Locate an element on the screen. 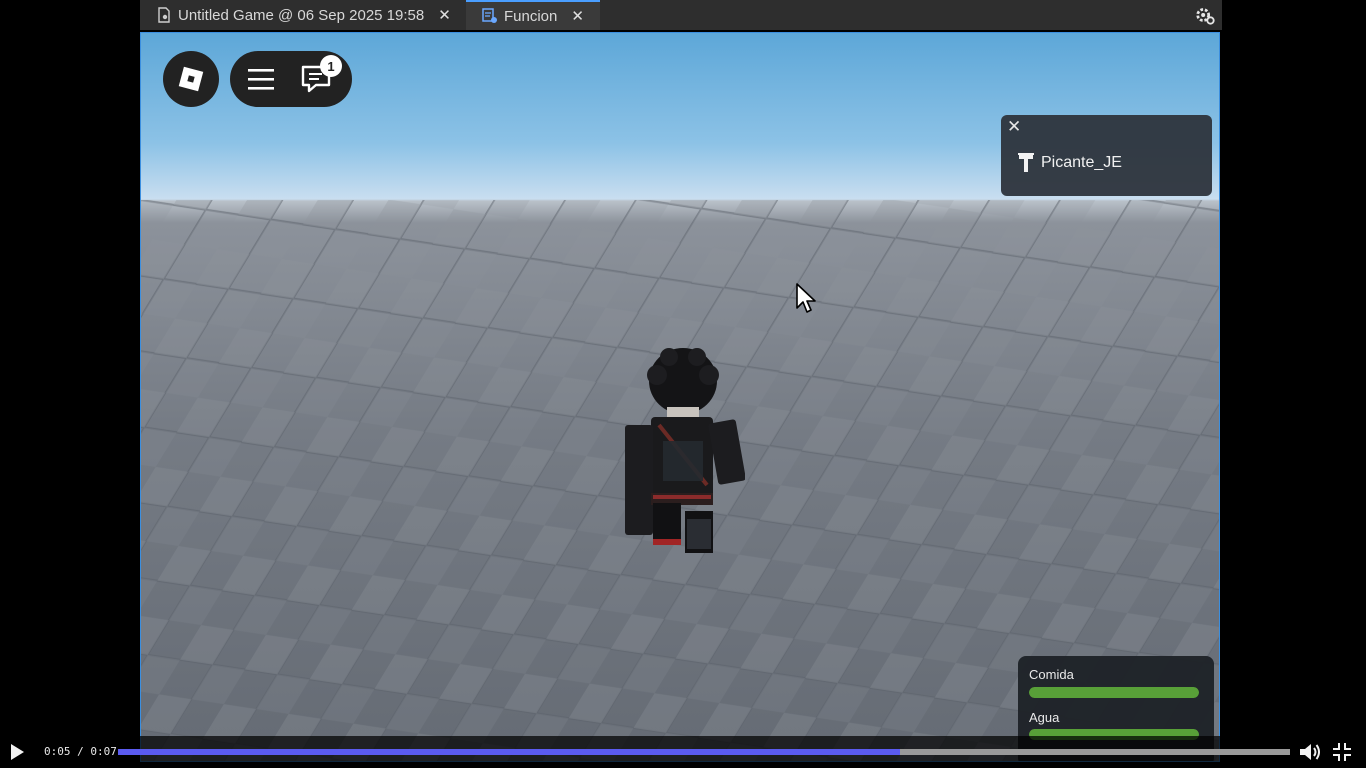  video-controls: 0:05 / 0:07 is located at coordinates (683, 752).